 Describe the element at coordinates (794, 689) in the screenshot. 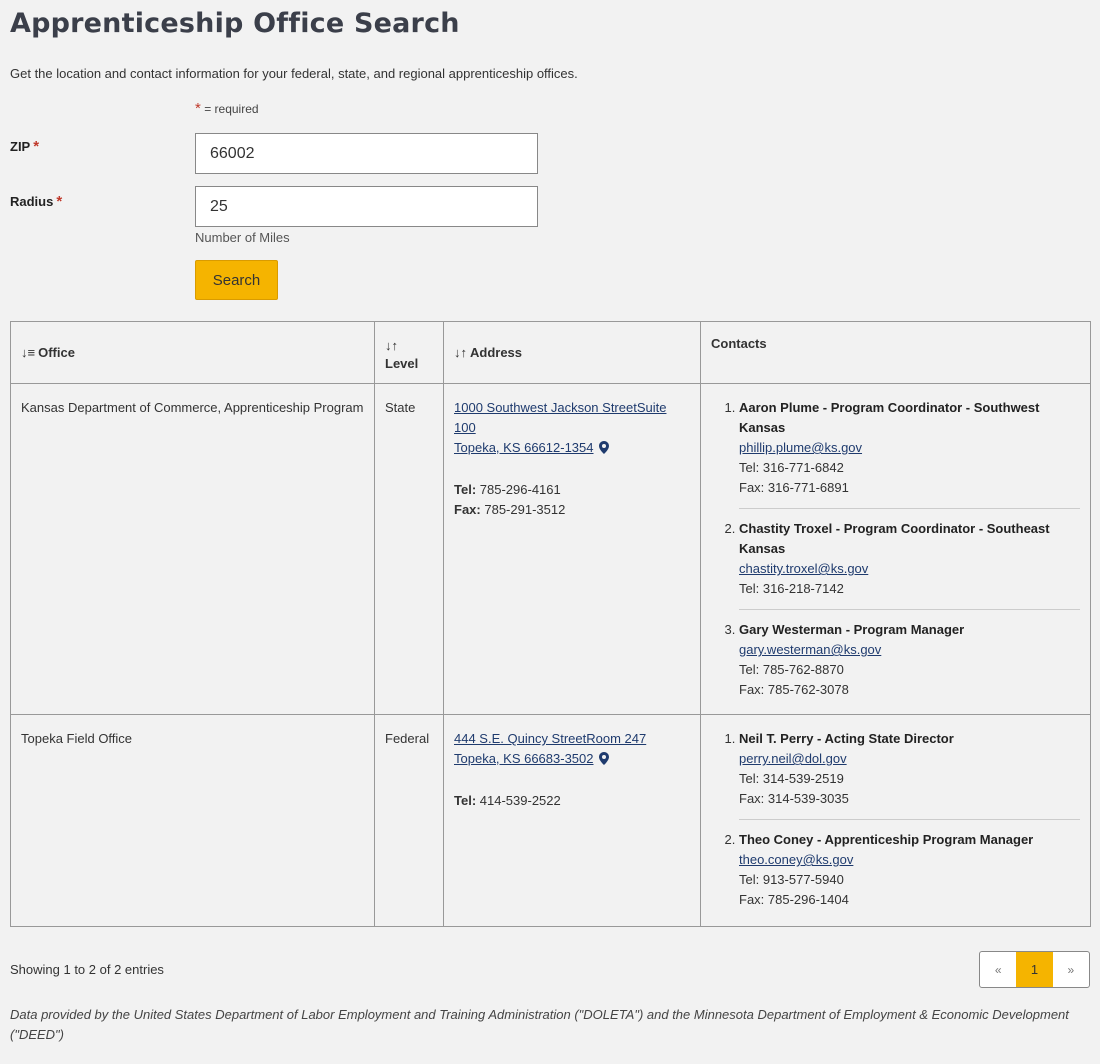

I see `contact-fax: Fax: 785-762-3078` at that location.